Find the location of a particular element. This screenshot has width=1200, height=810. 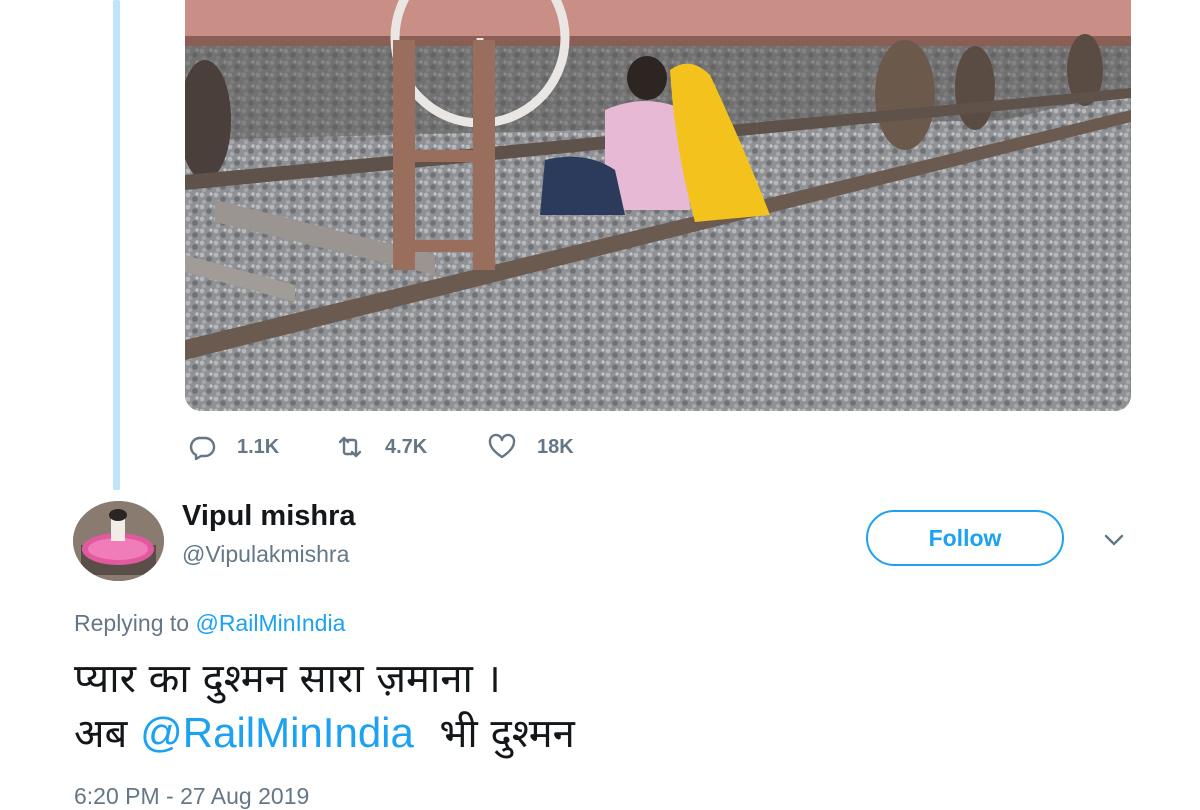

replying-prefix: Replying to is located at coordinates (132, 623).